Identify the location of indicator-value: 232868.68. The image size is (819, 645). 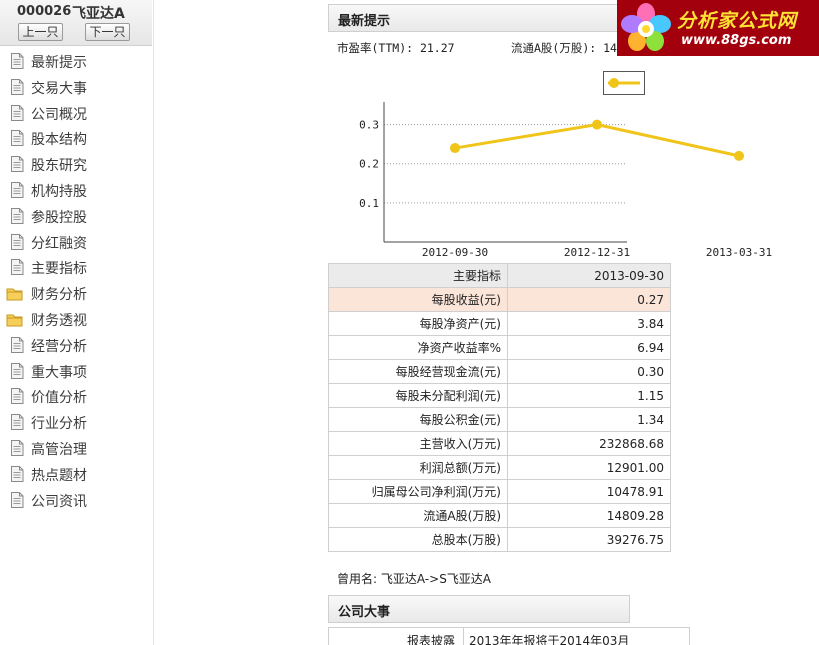
(589, 443).